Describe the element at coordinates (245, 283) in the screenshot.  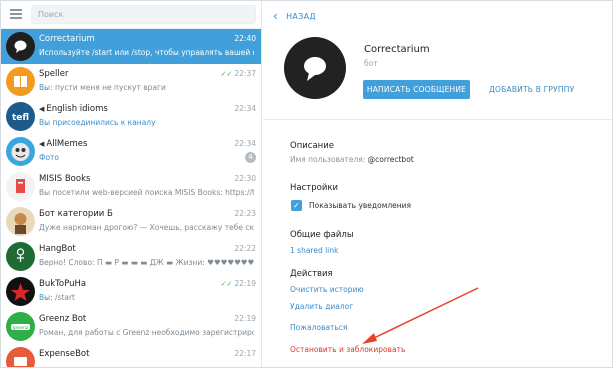
I see `chat-time-value: 22:19` at that location.